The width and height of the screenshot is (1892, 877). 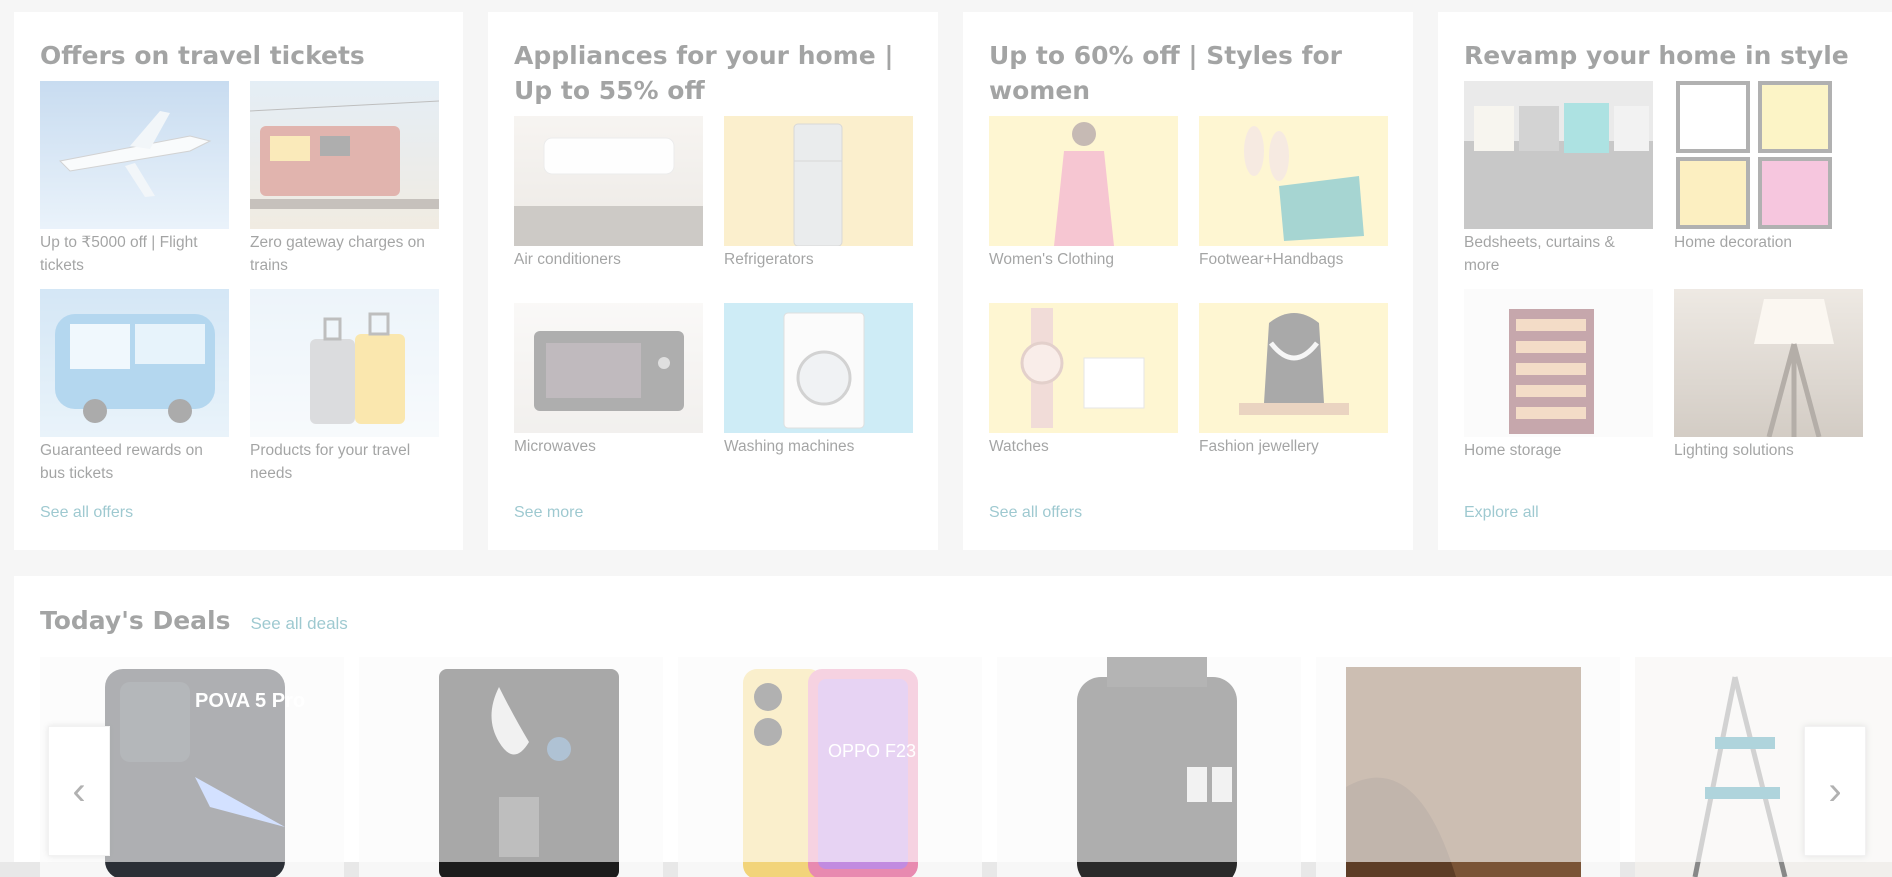 What do you see at coordinates (119, 254) in the screenshot?
I see `tile-label: Up to ₹5000 off | Flight tickets` at bounding box center [119, 254].